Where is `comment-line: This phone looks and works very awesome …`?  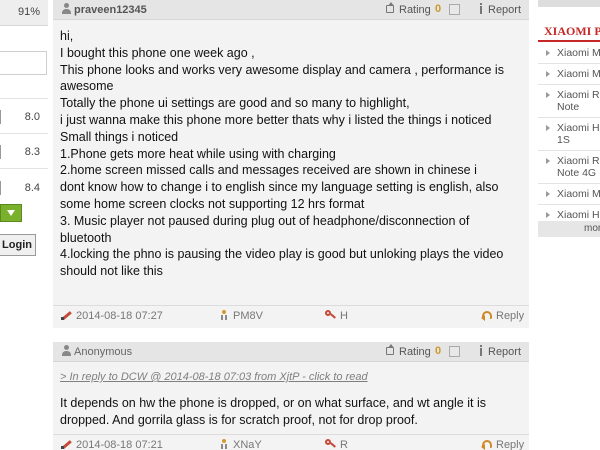 comment-line: This phone looks and works very awesome … is located at coordinates (282, 69).